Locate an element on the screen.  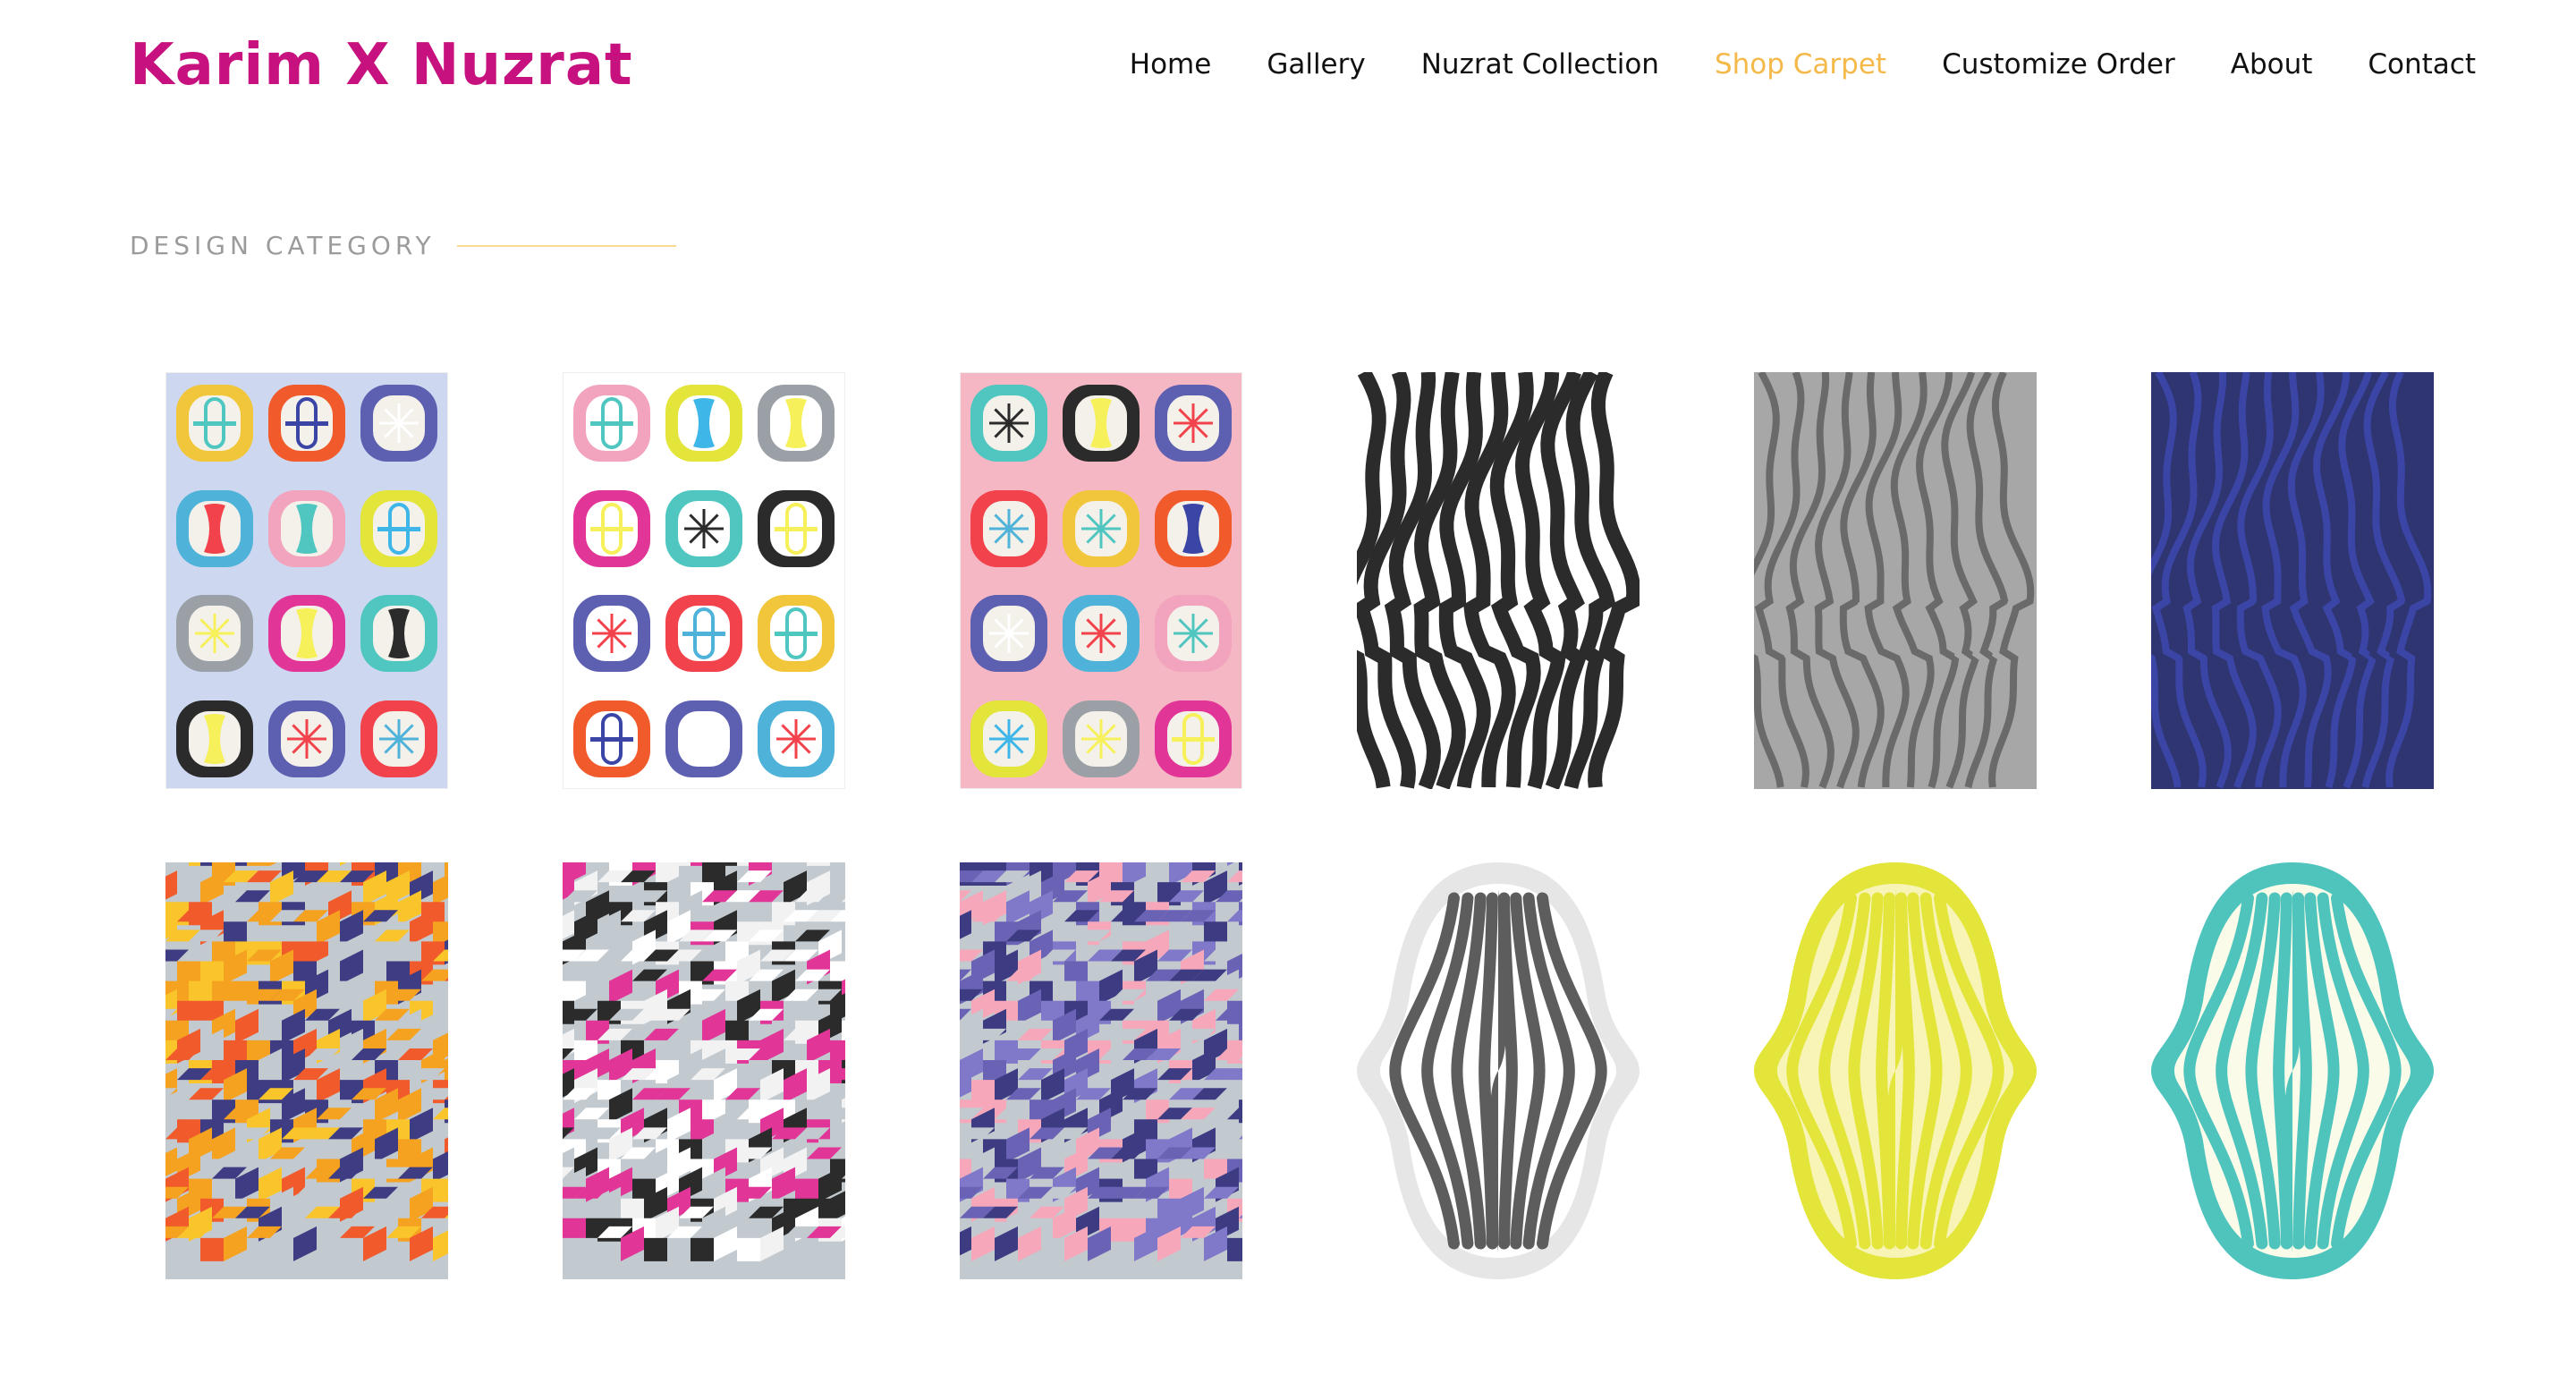
isometric-purple-pink-carpet is located at coordinates (1101, 1070).